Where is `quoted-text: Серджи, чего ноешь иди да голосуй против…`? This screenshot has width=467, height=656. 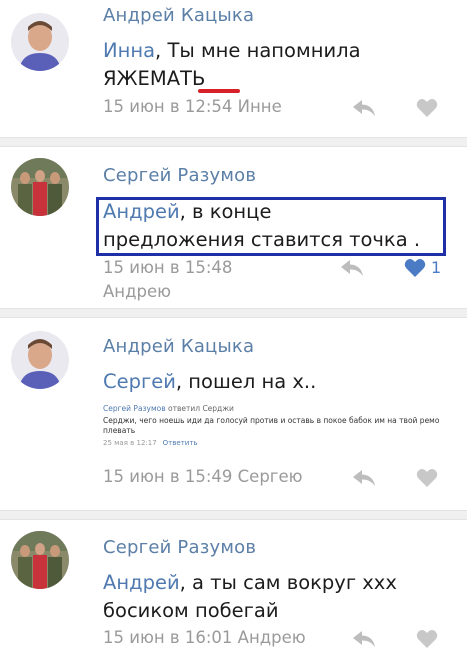
quoted-text: Серджи, чего ноешь иди да голосуй против… is located at coordinates (271, 425).